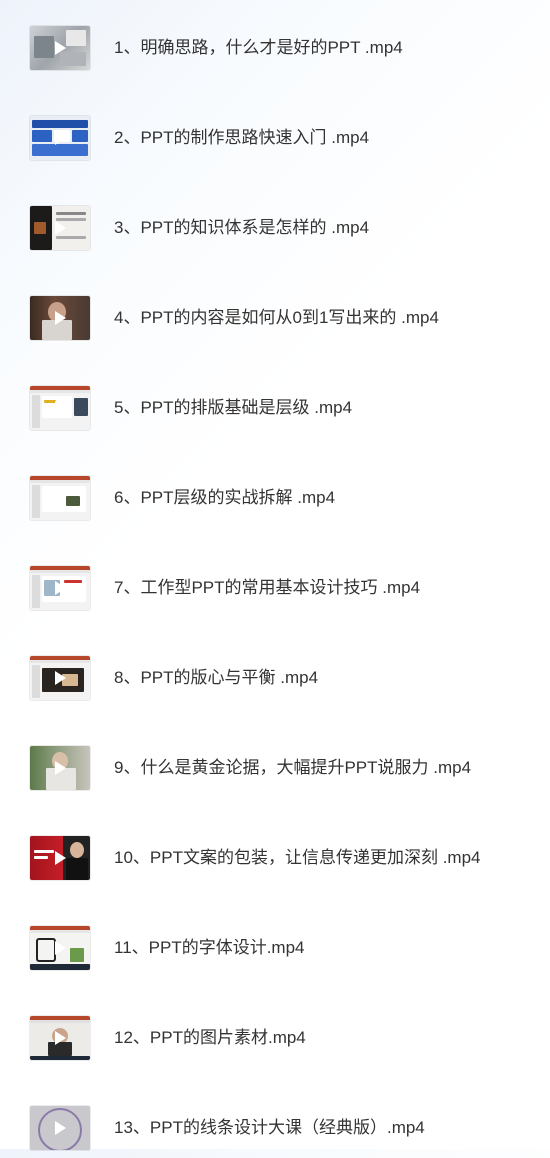 The height and width of the screenshot is (1158, 550). Describe the element at coordinates (292, 768) in the screenshot. I see `video-title: 9、什么是黄金论据，大幅提升PPT说服力 .mp4` at that location.